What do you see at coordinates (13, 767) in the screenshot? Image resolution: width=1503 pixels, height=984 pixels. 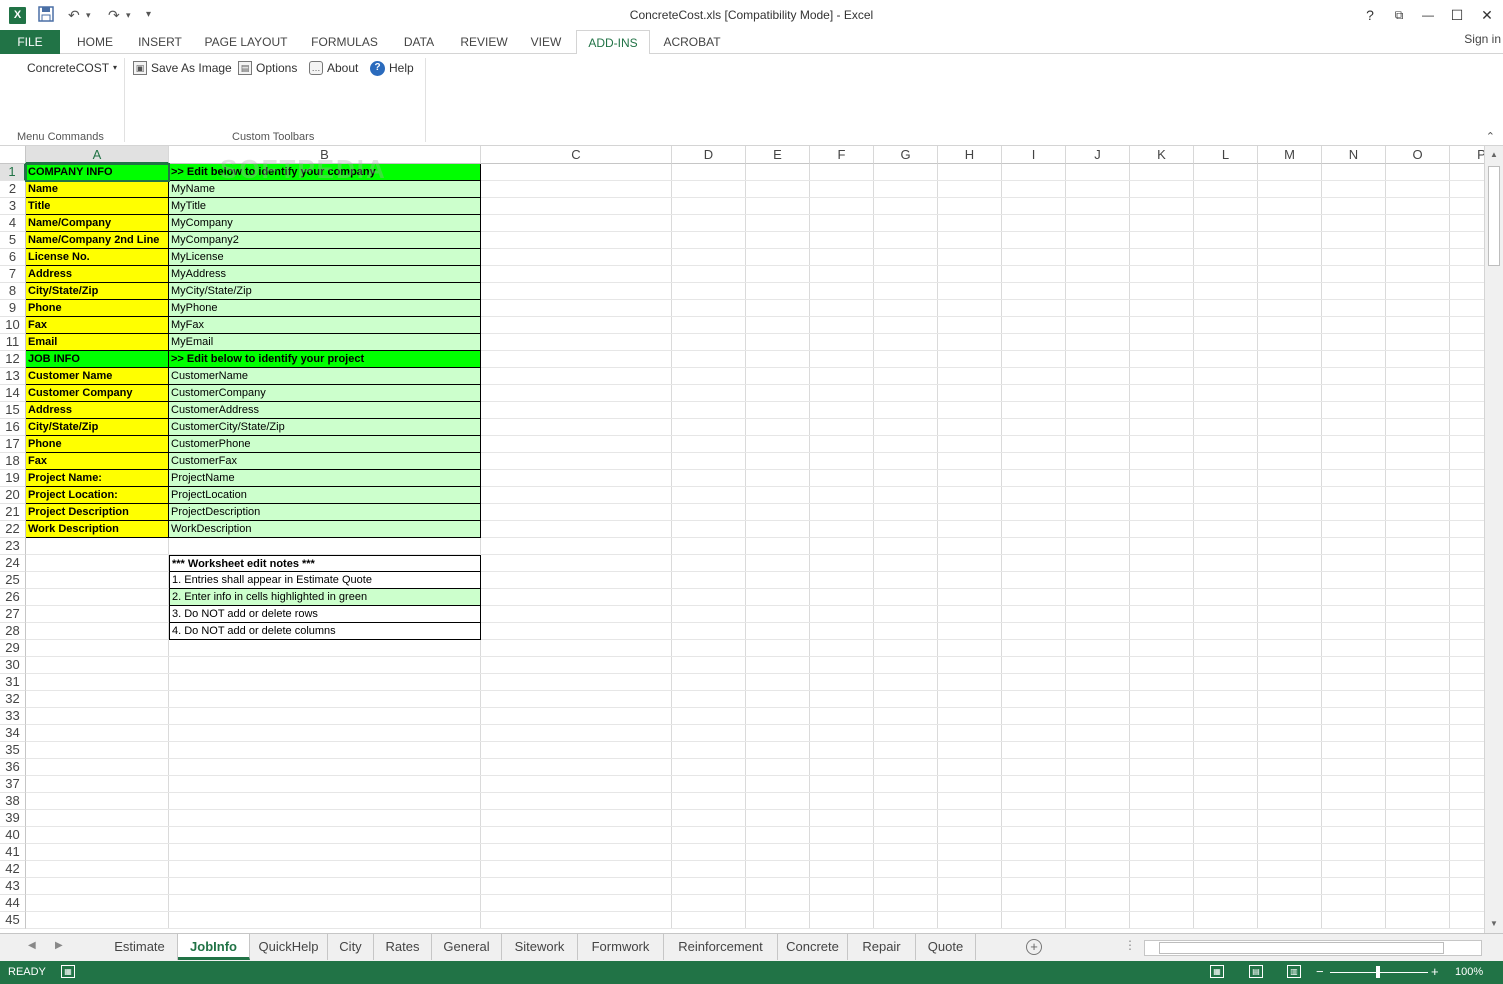 I see `row-header: 36` at bounding box center [13, 767].